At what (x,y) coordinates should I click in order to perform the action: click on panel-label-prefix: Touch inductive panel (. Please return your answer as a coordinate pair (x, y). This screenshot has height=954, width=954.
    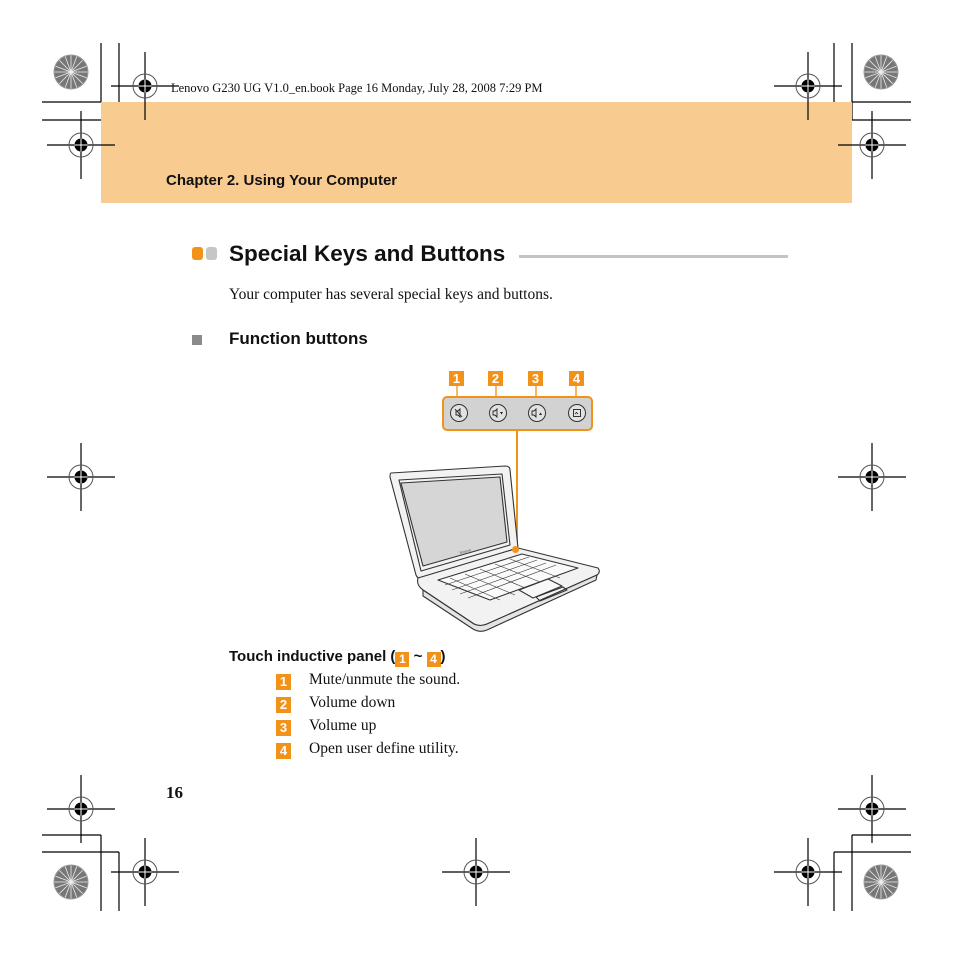
    Looking at the image, I should click on (312, 656).